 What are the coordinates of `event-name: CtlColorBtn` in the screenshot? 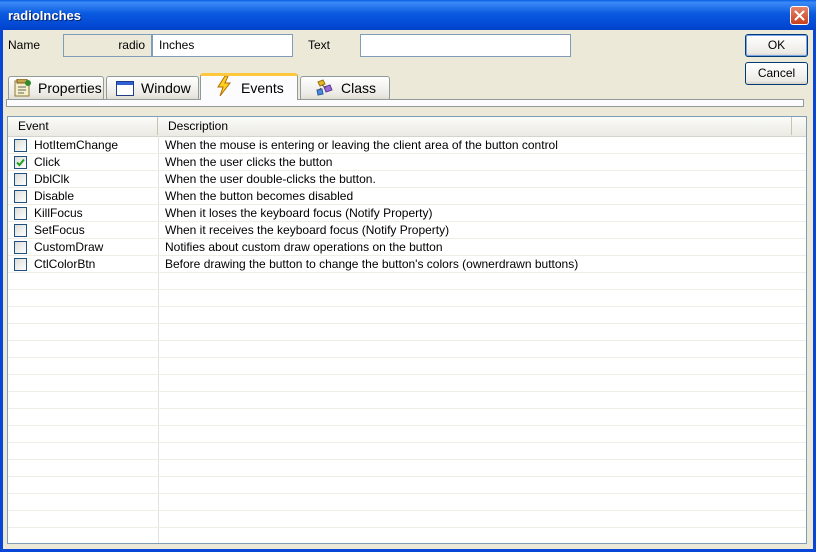 It's located at (65, 264).